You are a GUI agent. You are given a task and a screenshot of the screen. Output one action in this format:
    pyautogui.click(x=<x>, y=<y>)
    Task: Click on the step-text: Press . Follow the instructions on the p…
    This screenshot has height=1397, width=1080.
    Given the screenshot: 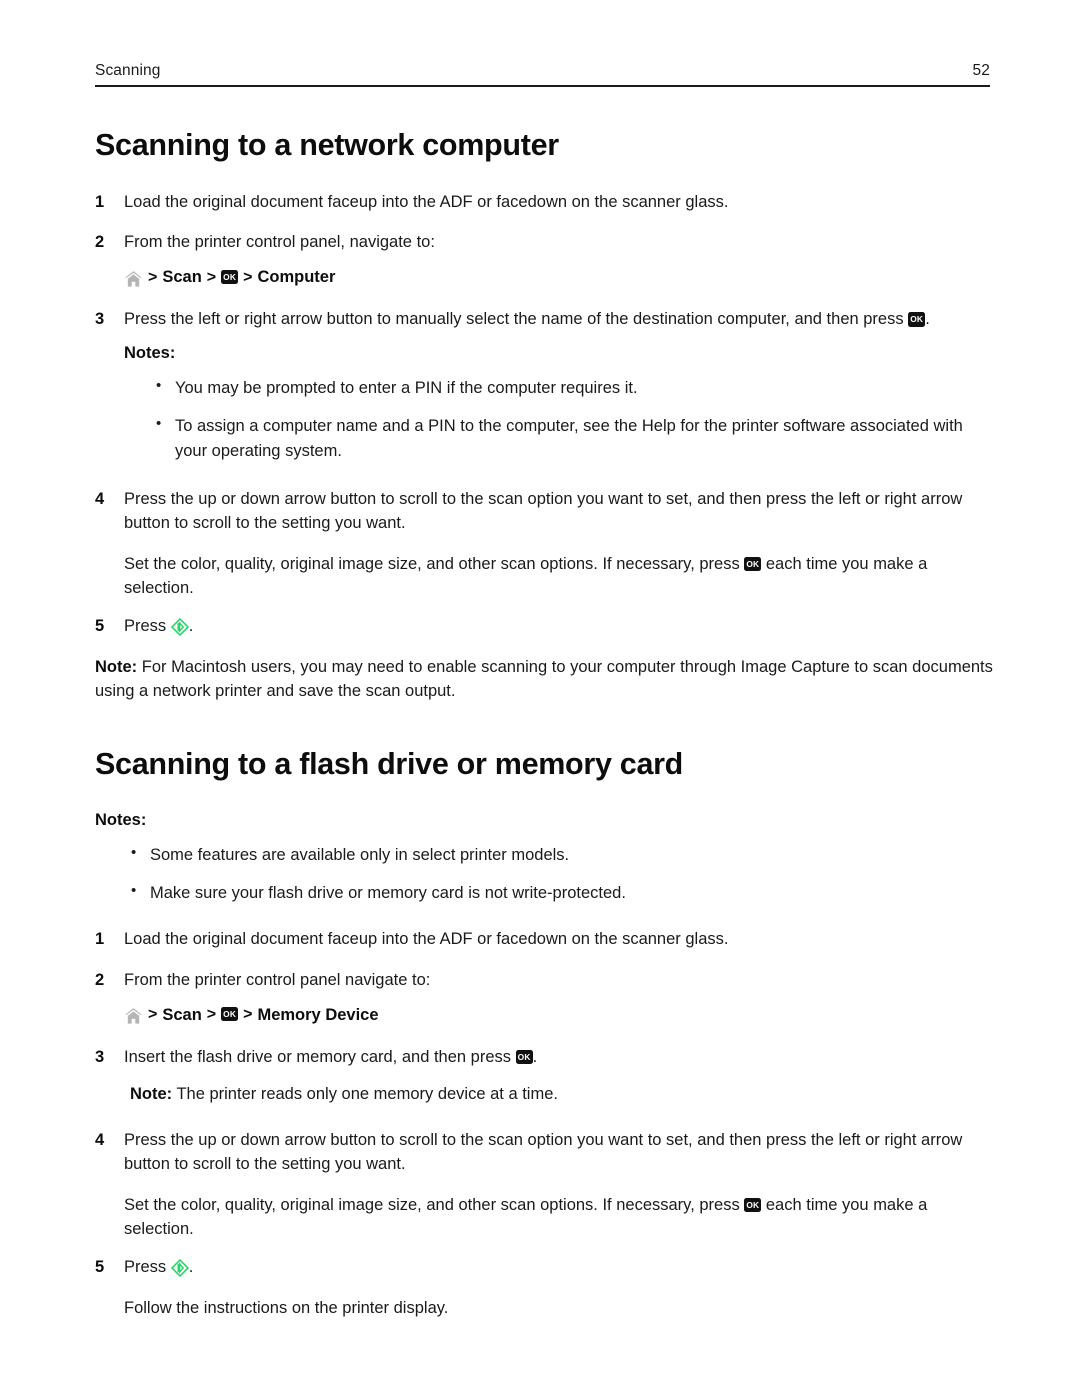 What is the action you would take?
    pyautogui.click(x=559, y=1287)
    